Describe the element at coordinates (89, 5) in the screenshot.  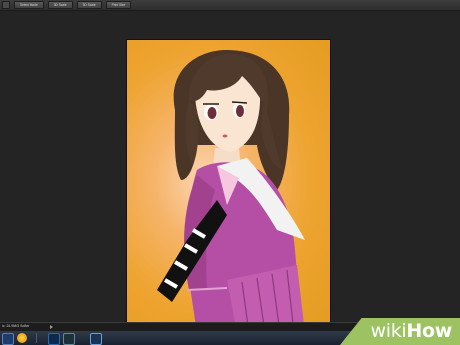
I see `3d-scale-button-2: 3D Scale` at that location.